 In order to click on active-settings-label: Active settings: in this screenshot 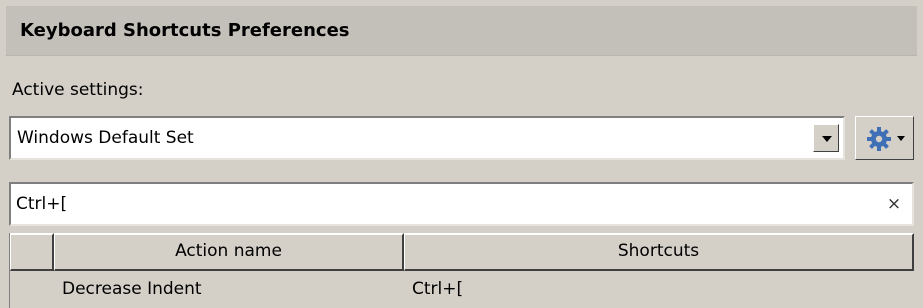, I will do `click(78, 90)`.